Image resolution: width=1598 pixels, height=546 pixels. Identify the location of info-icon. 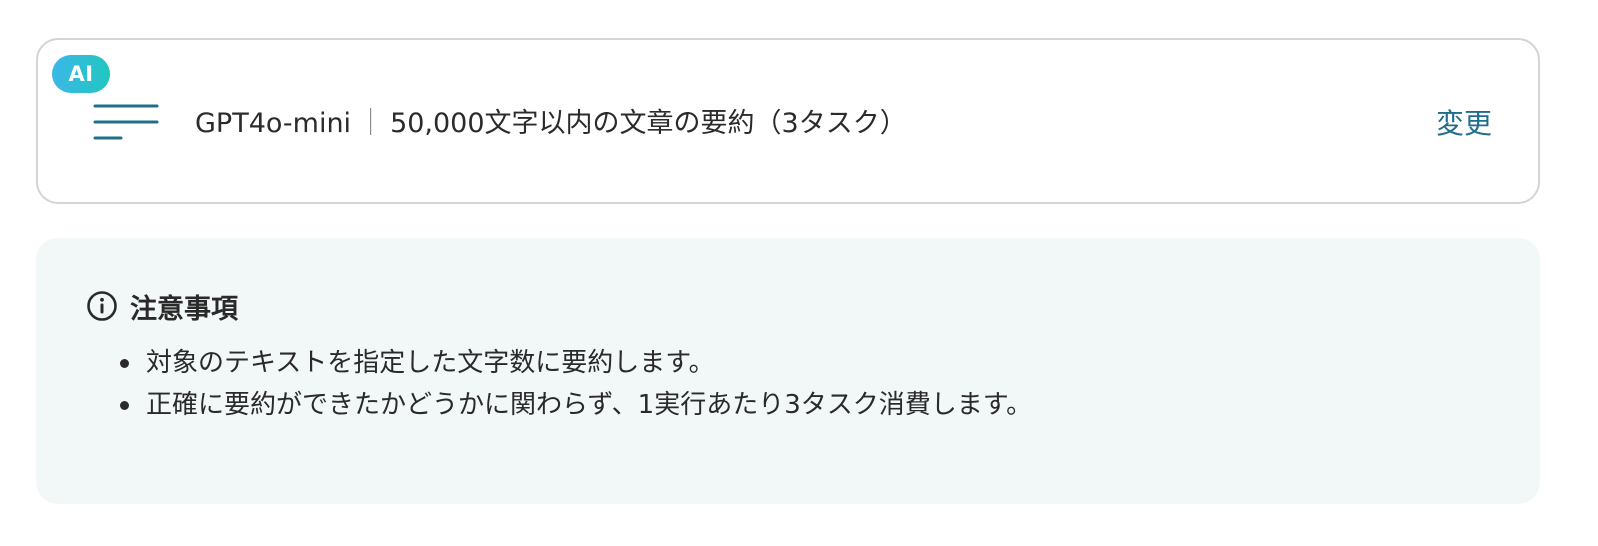
(102, 306).